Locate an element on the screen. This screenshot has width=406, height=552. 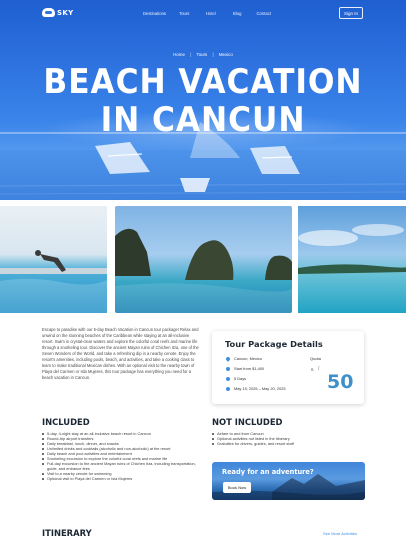
nav-links: Destinations Tours Hotel Blog Contact is located at coordinates (207, 13).